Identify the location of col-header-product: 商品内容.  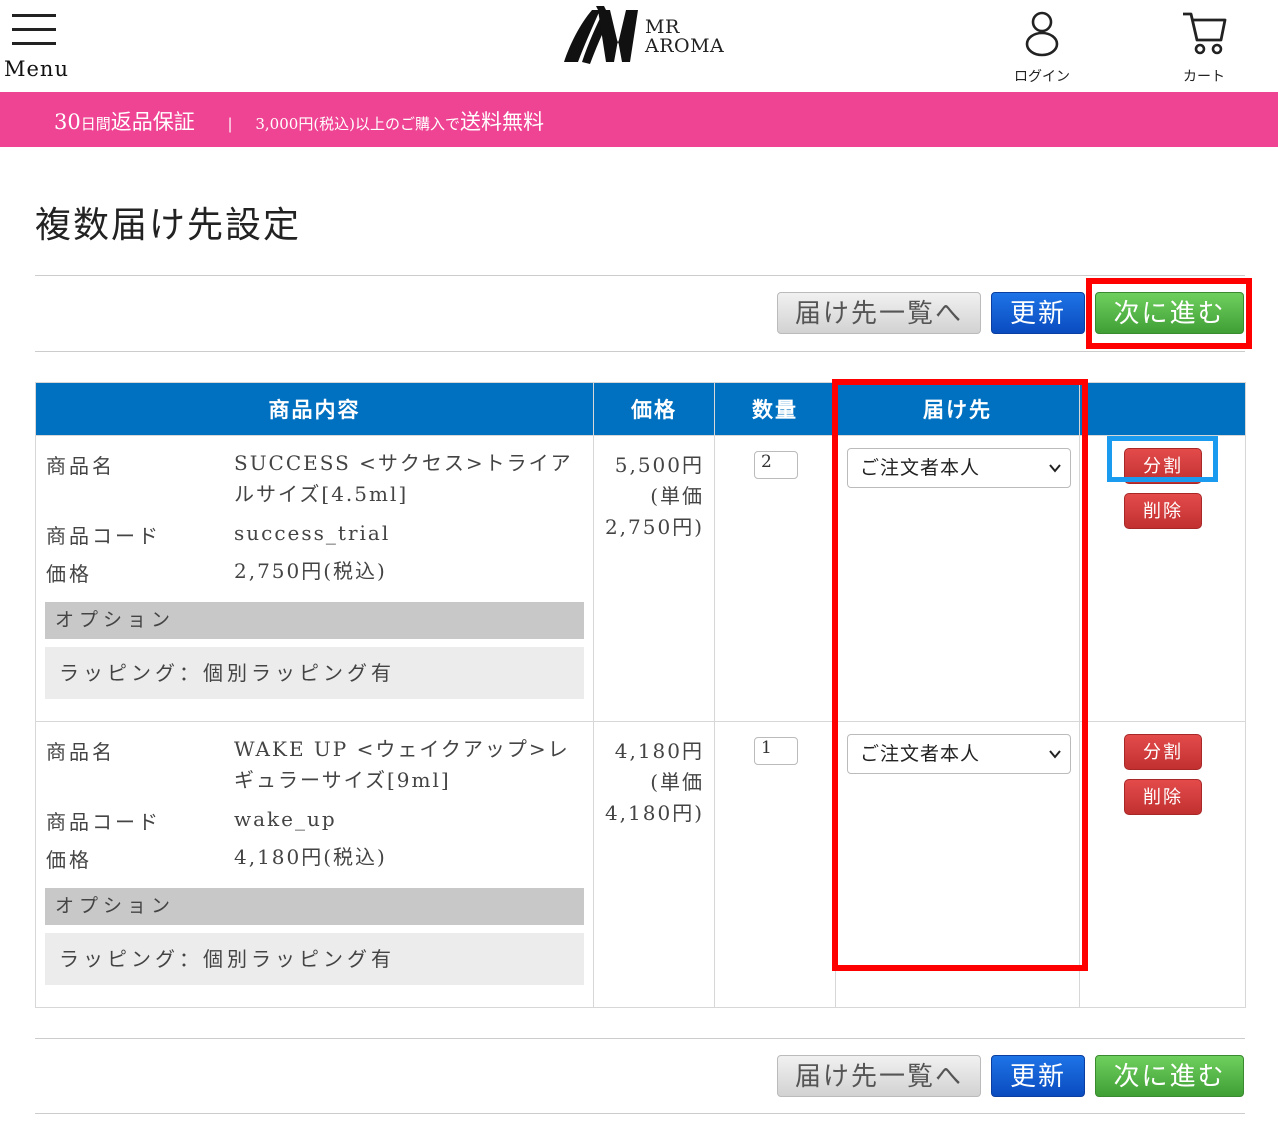
(314, 409).